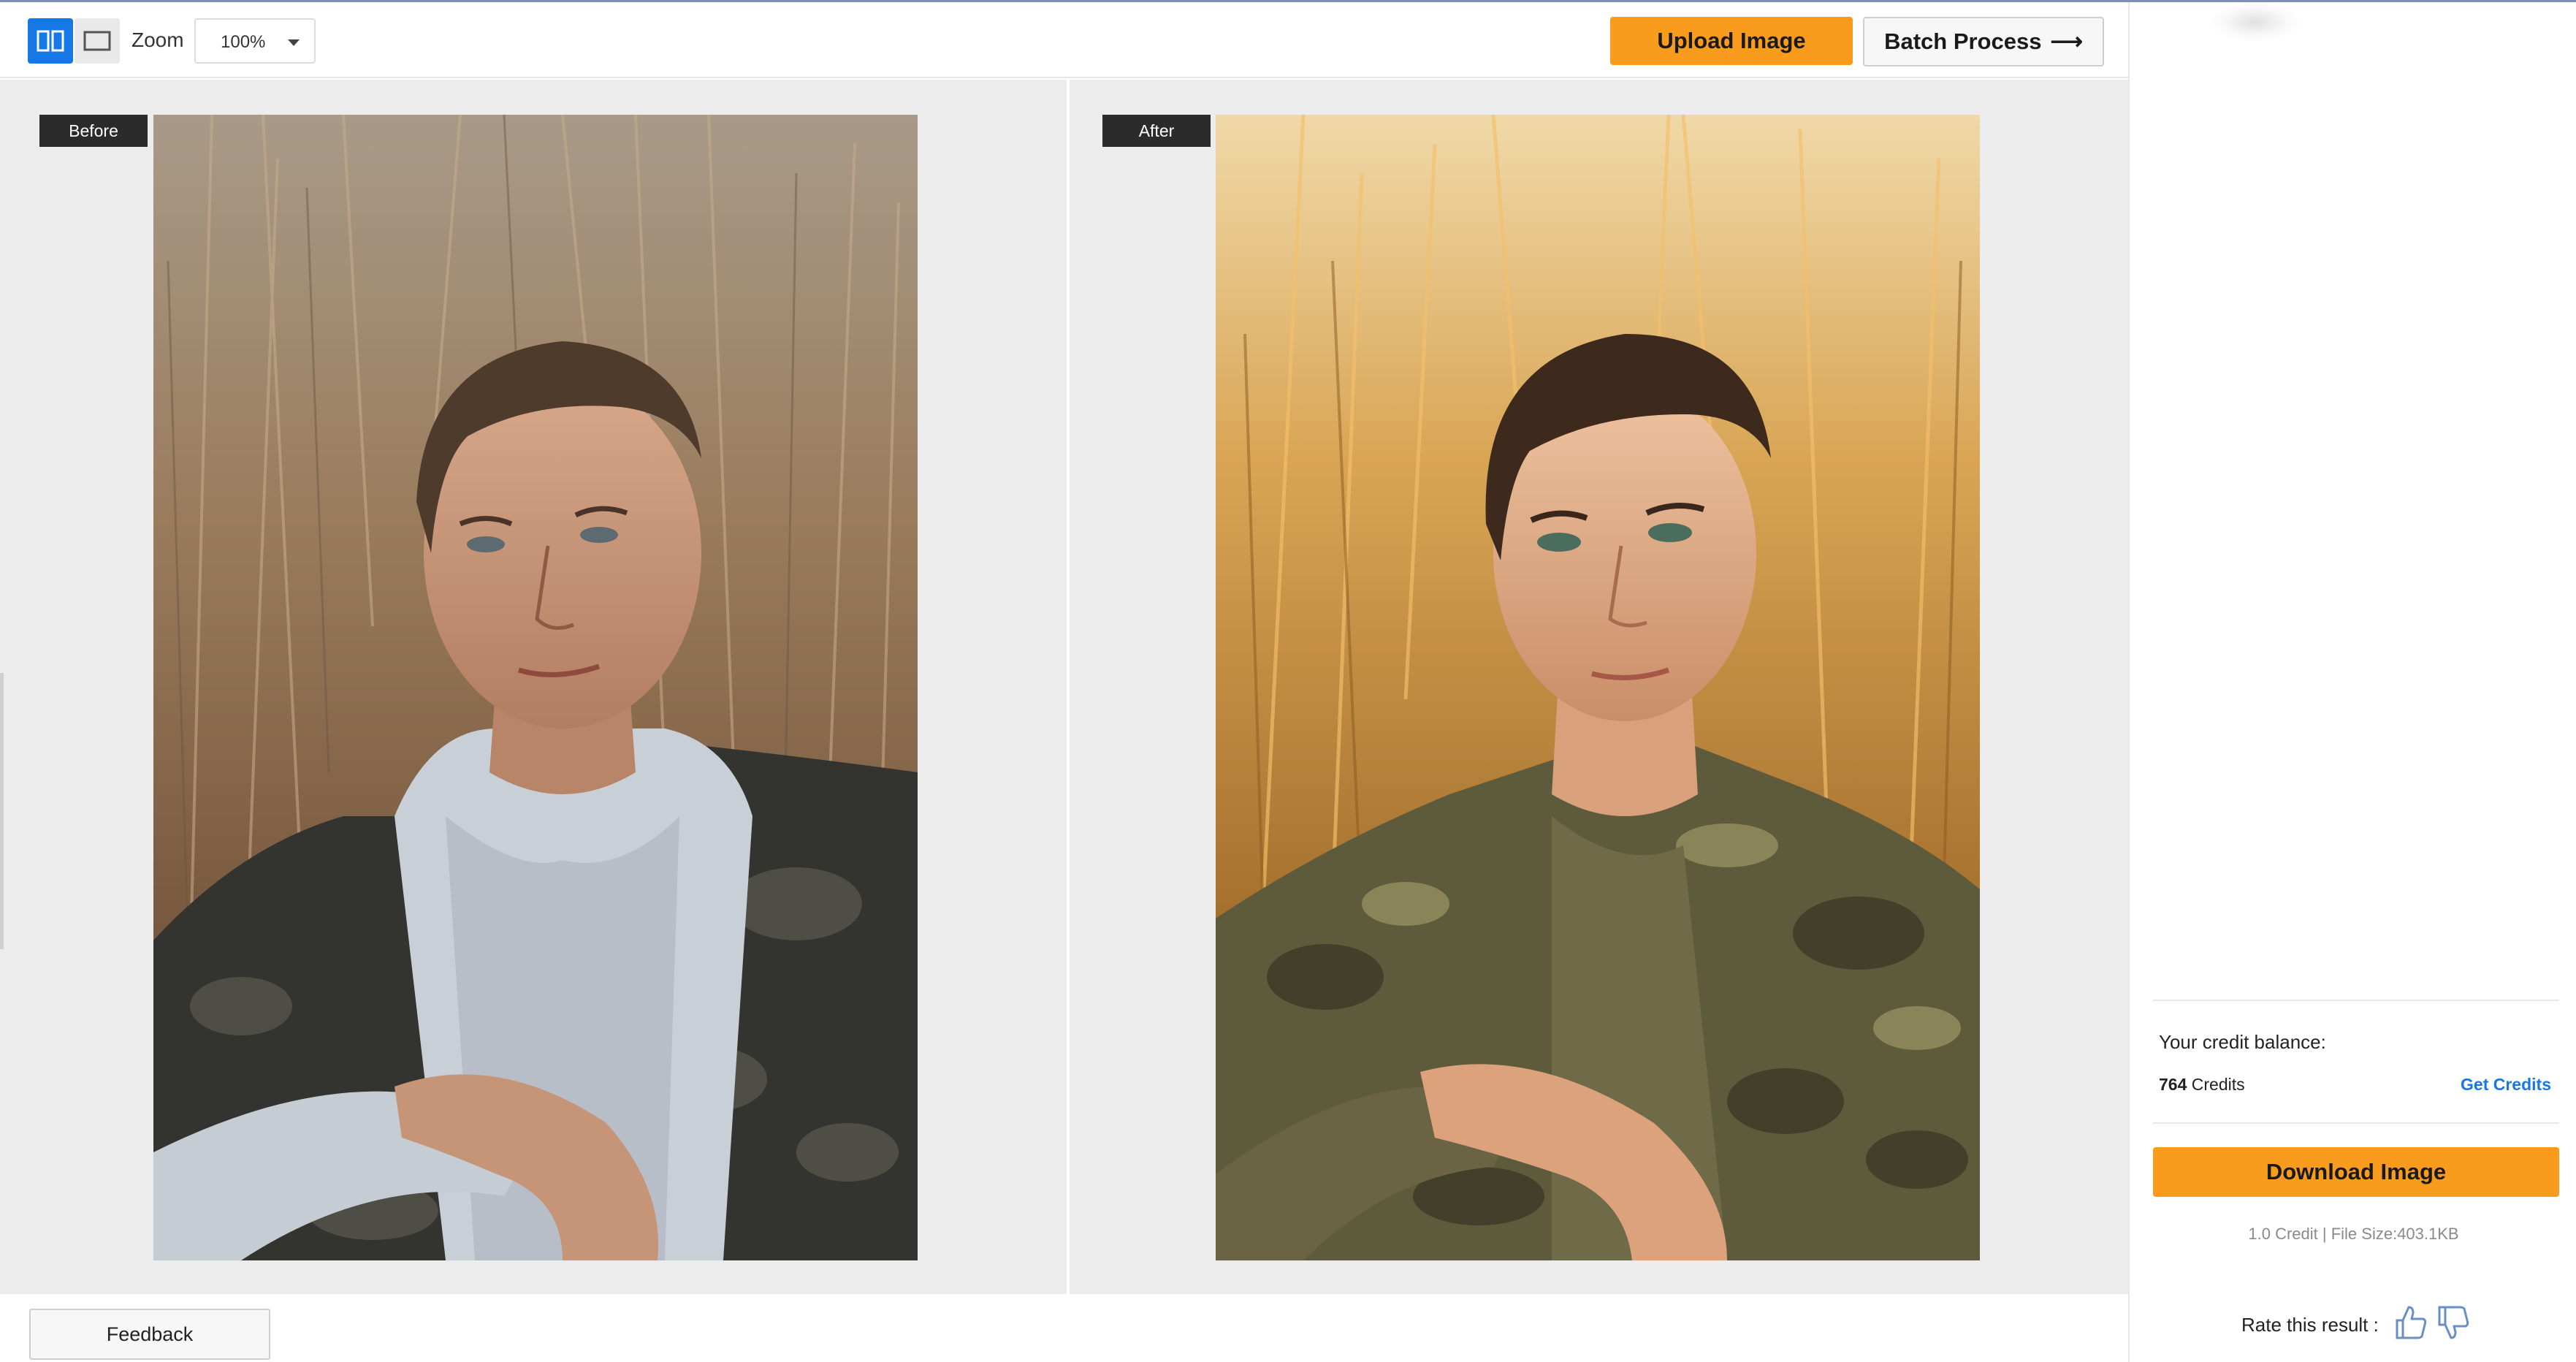  Describe the element at coordinates (2353, 1234) in the screenshot. I see `file-info: 1.0 Credit | File Size:403.1KB` at that location.